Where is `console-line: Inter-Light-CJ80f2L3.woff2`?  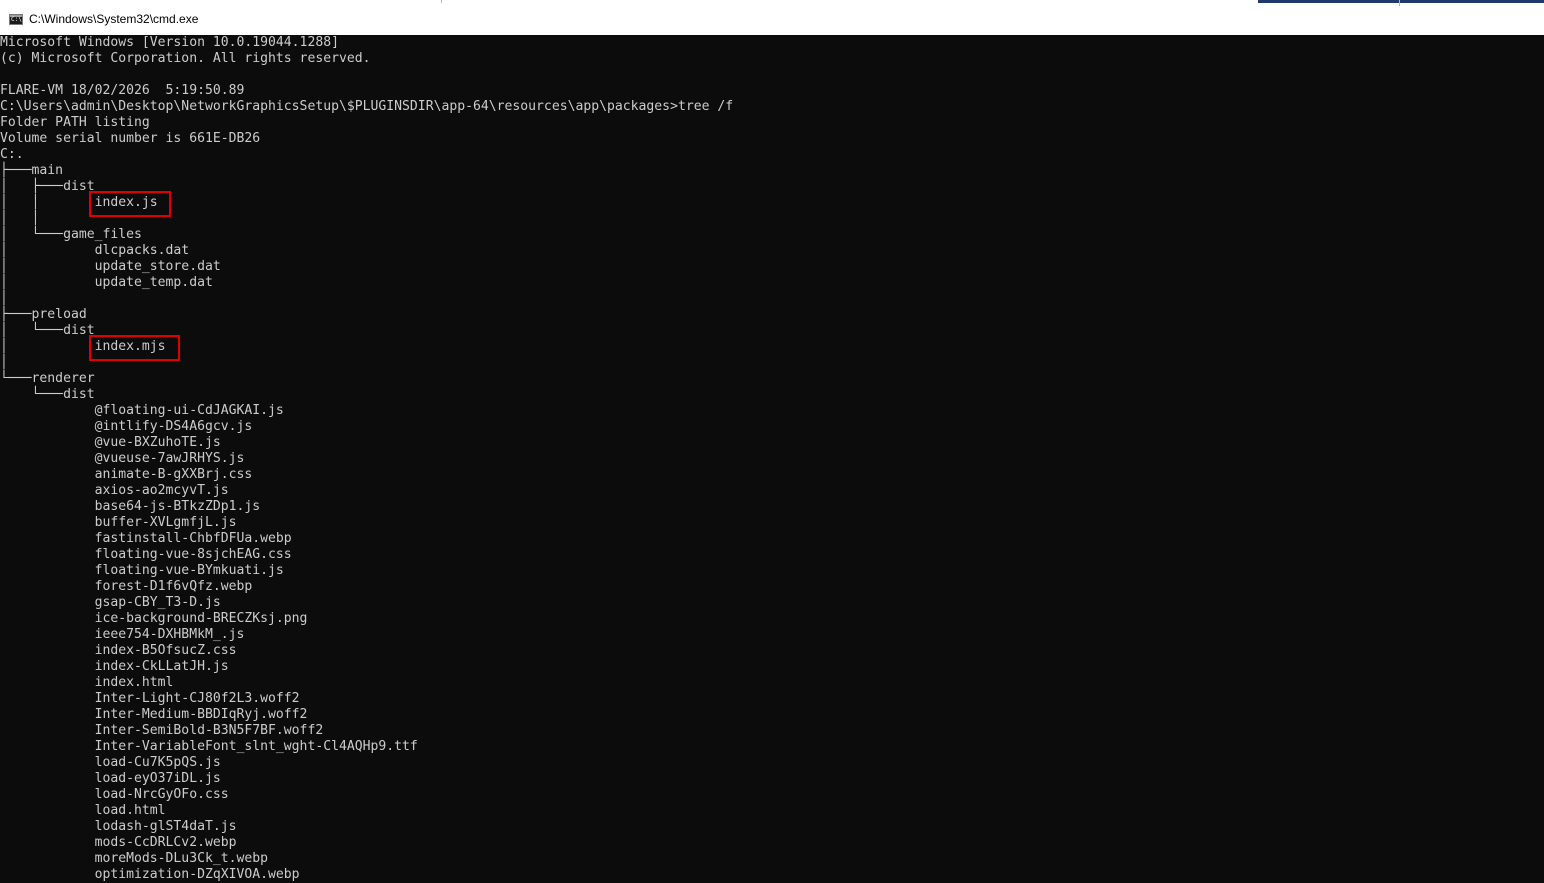 console-line: Inter-Light-CJ80f2L3.woff2 is located at coordinates (150, 698).